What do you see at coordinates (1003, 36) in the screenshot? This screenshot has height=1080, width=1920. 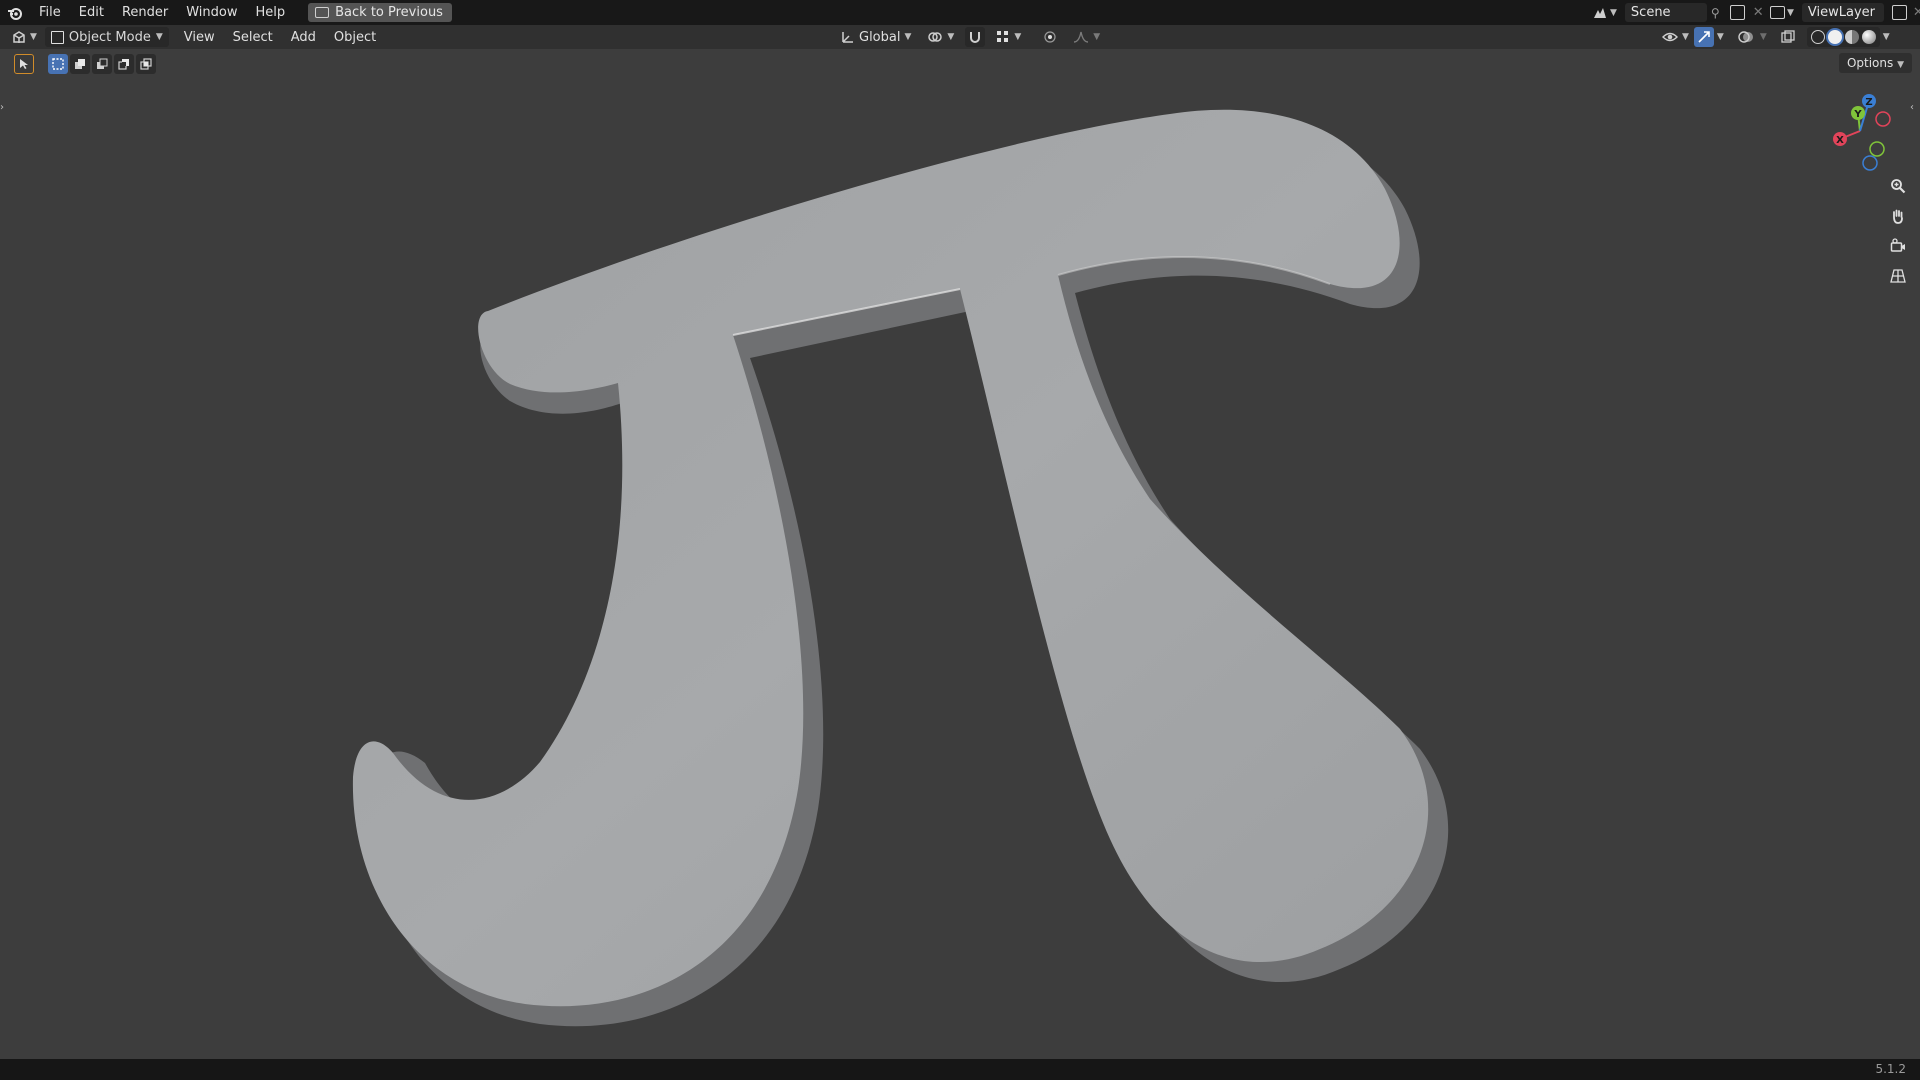 I see `snap-grid-icon` at bounding box center [1003, 36].